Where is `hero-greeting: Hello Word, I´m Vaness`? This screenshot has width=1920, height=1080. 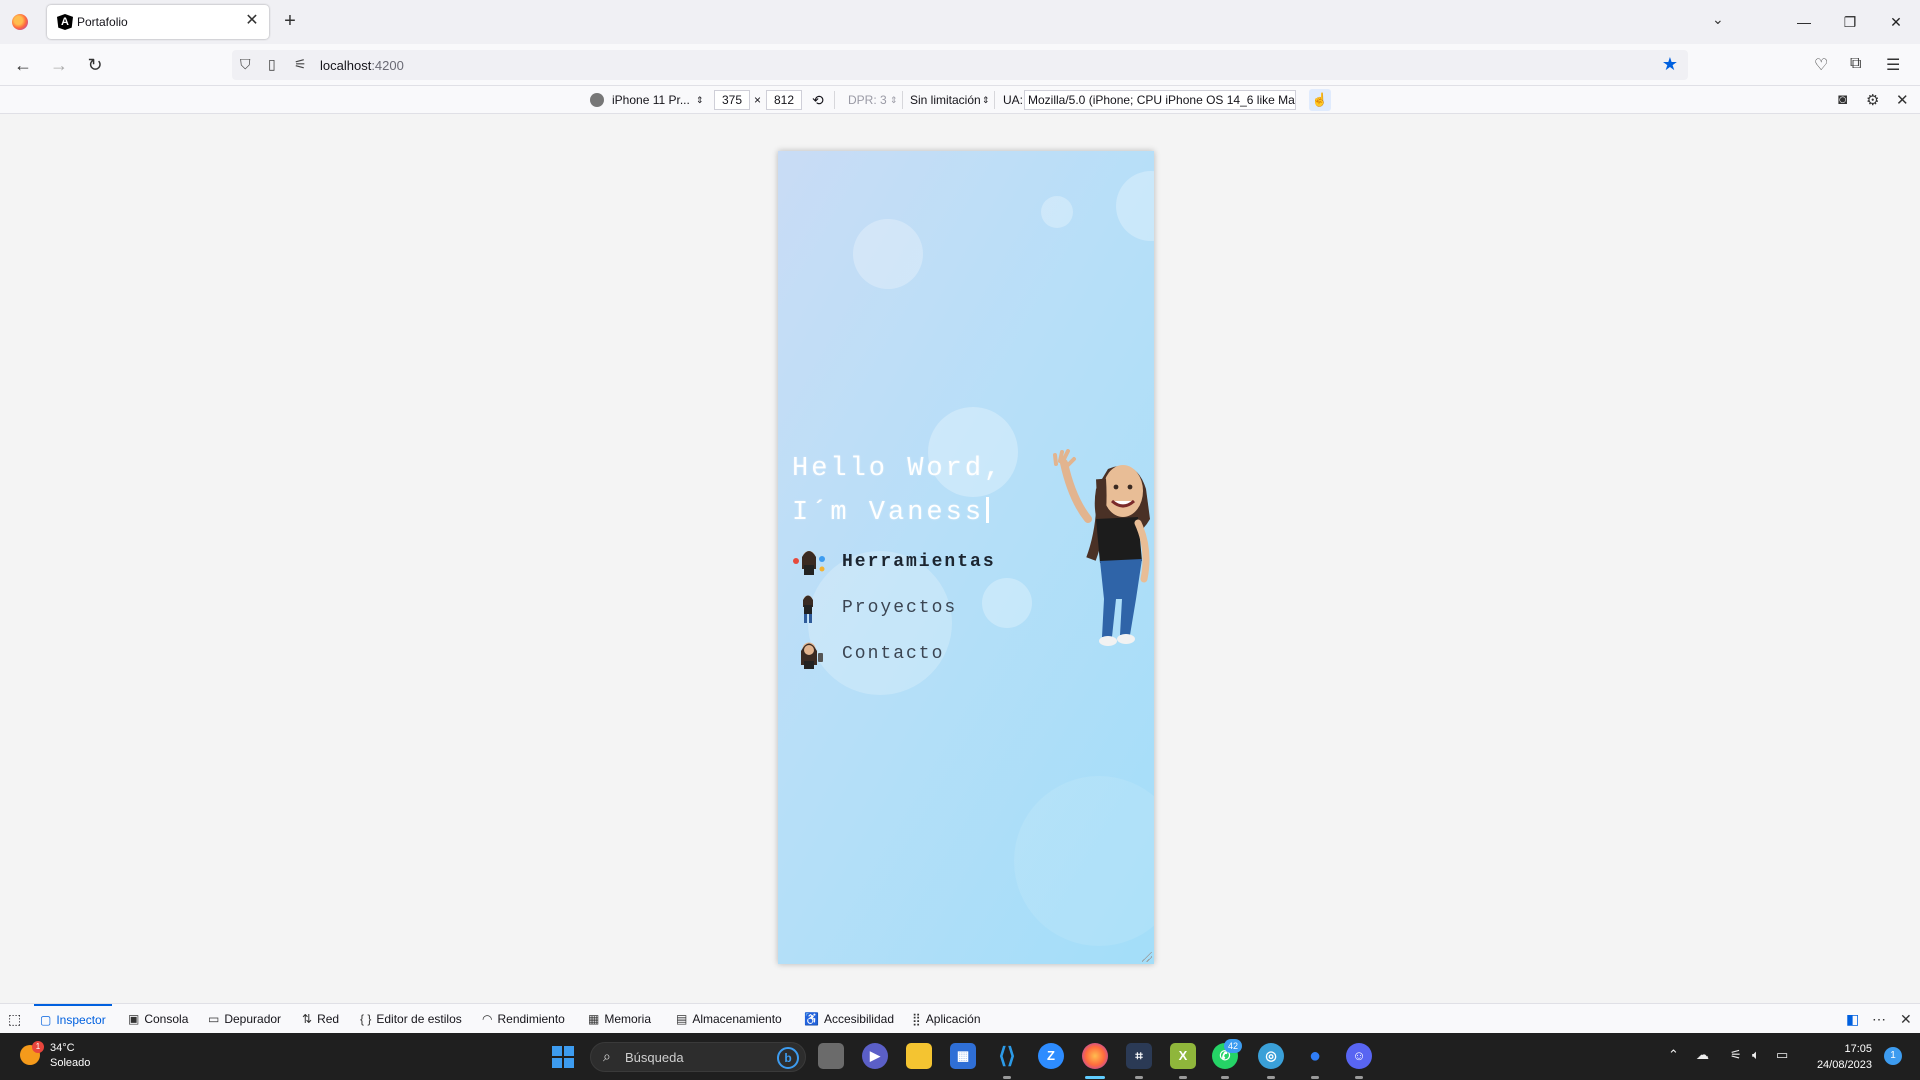 hero-greeting: Hello Word, I´m Vaness is located at coordinates (897, 491).